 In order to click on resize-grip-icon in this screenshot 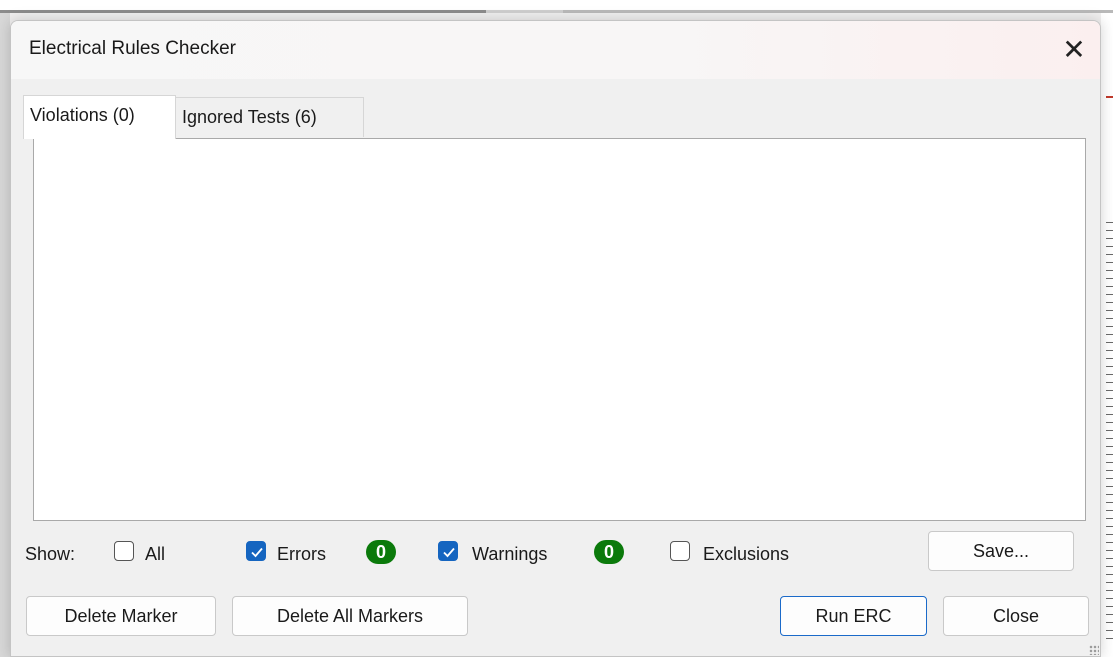, I will do `click(1094, 650)`.